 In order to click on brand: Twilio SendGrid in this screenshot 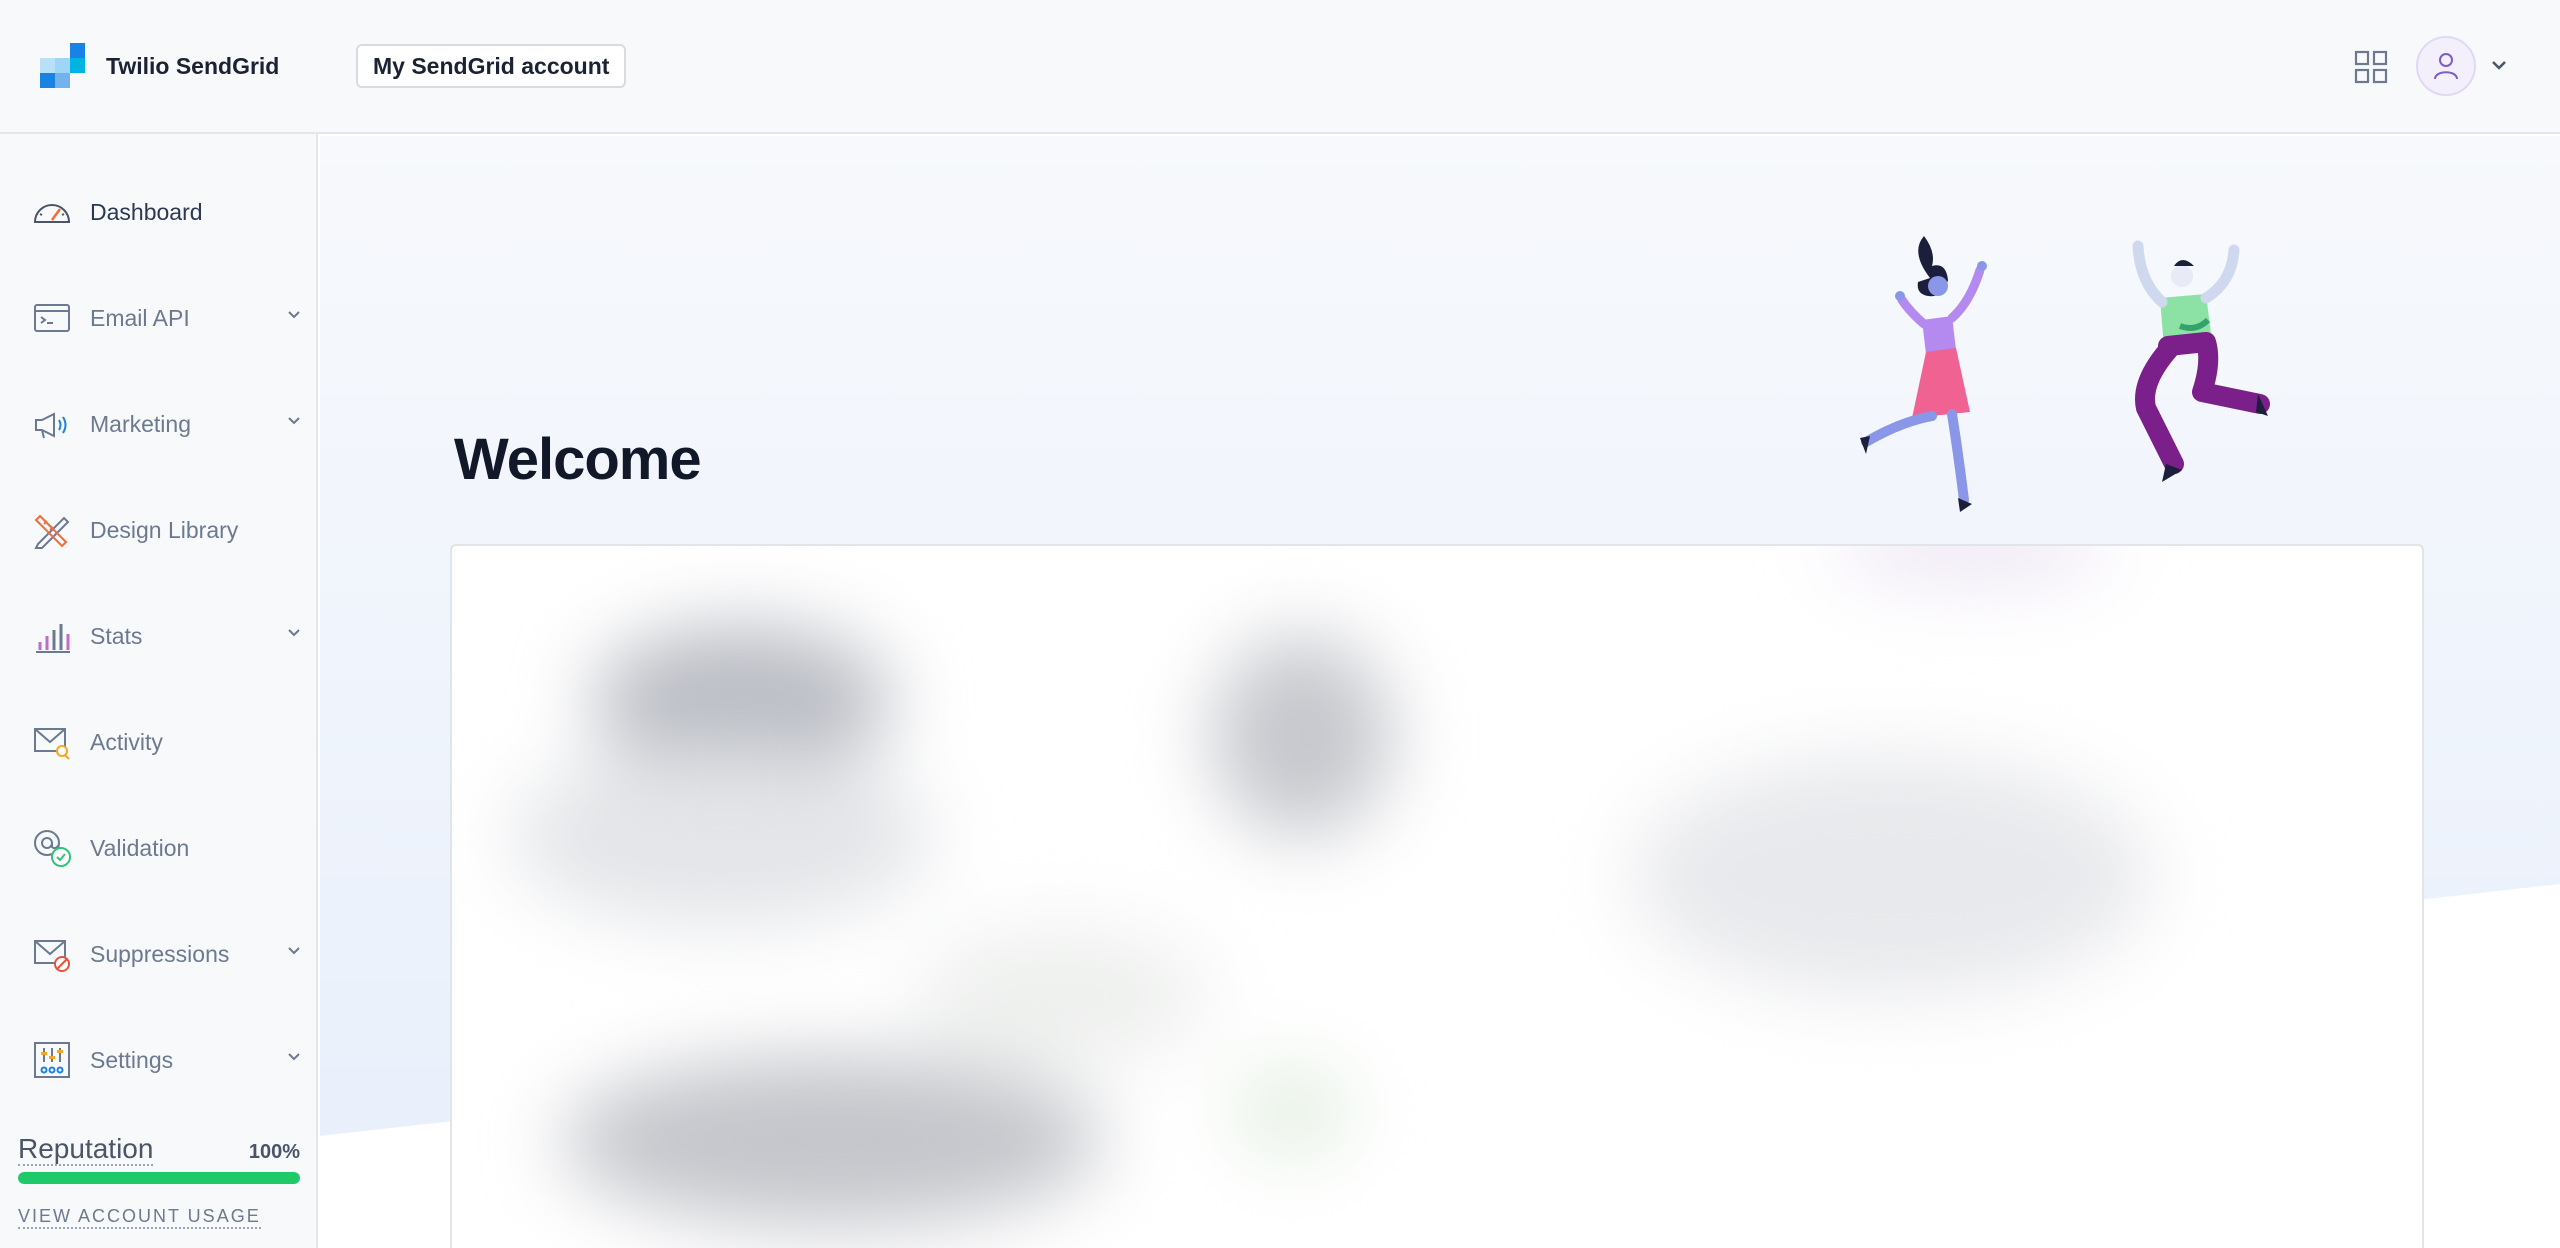, I will do `click(160, 66)`.